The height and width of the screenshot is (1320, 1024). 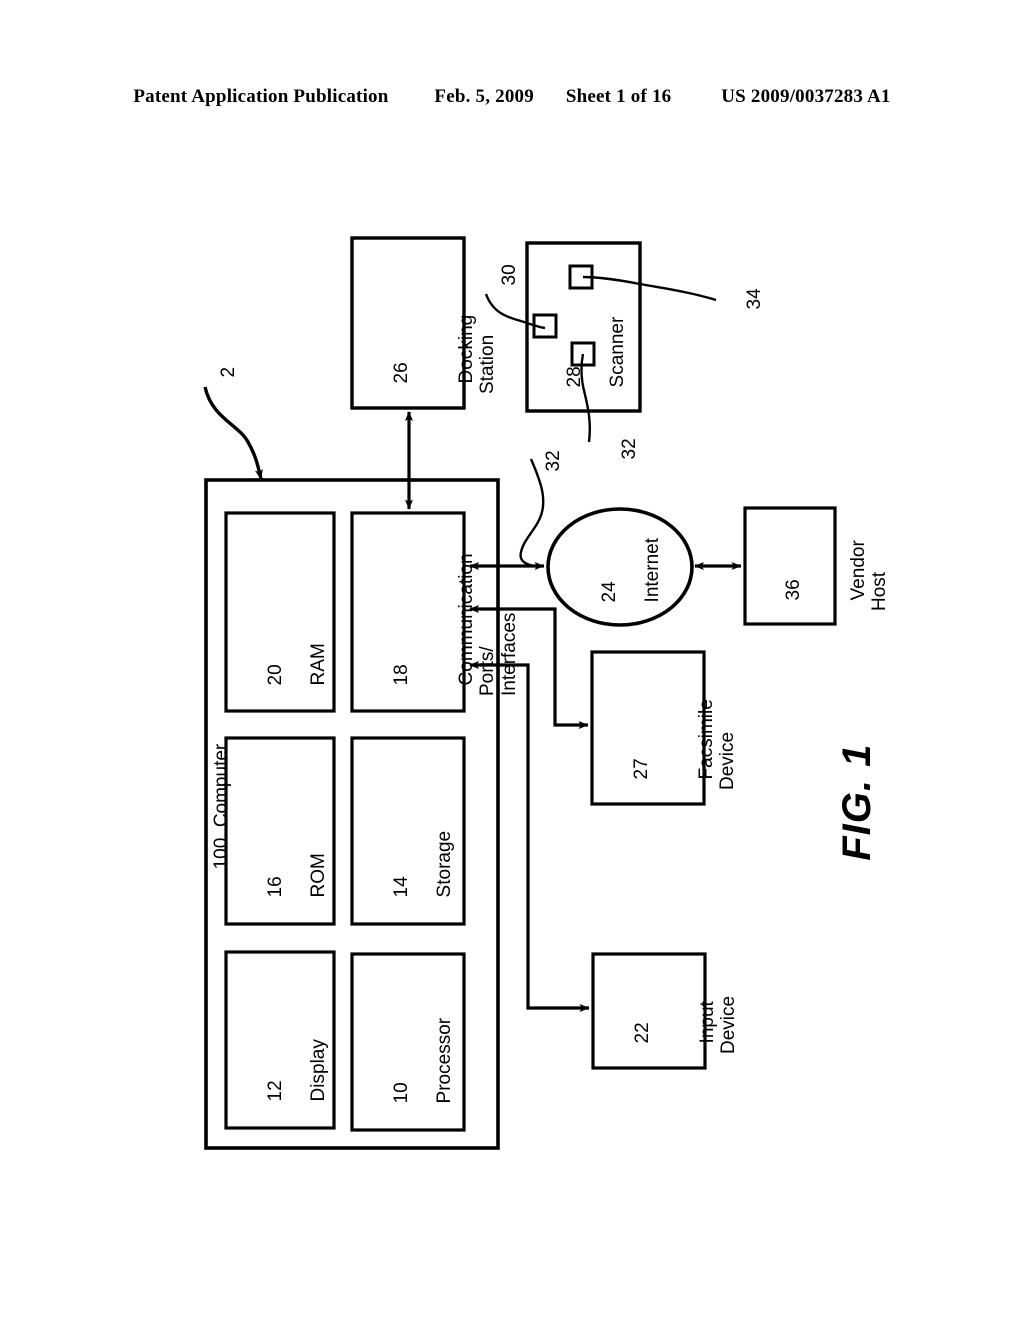 I want to click on node-facsimile-device-gap, so click(x=662, y=772).